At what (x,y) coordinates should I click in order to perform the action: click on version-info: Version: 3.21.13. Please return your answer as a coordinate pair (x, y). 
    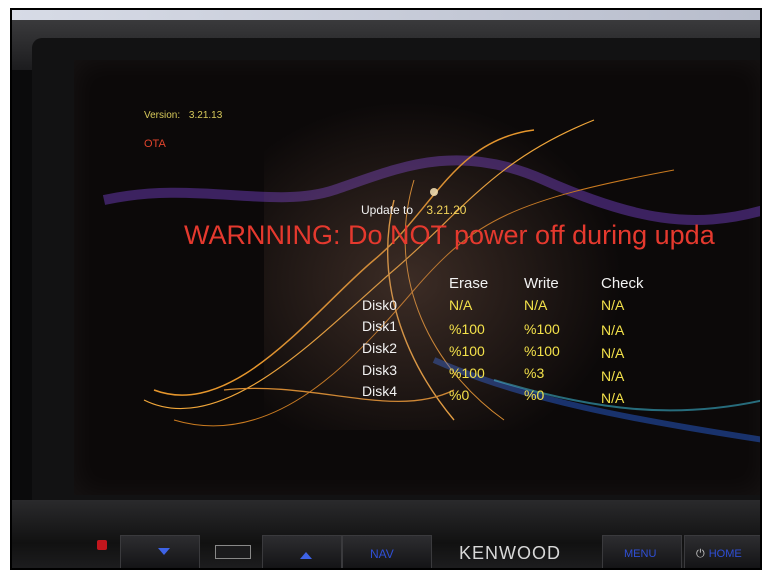
    Looking at the image, I should click on (186, 115).